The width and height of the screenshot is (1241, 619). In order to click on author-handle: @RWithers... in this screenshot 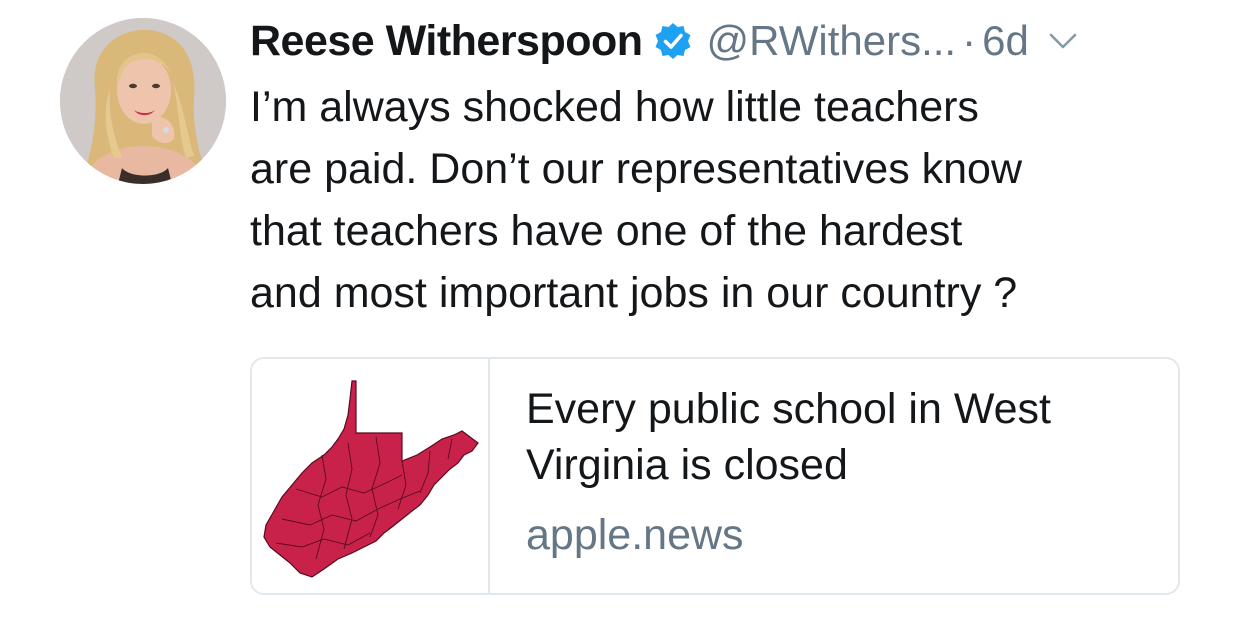, I will do `click(832, 41)`.